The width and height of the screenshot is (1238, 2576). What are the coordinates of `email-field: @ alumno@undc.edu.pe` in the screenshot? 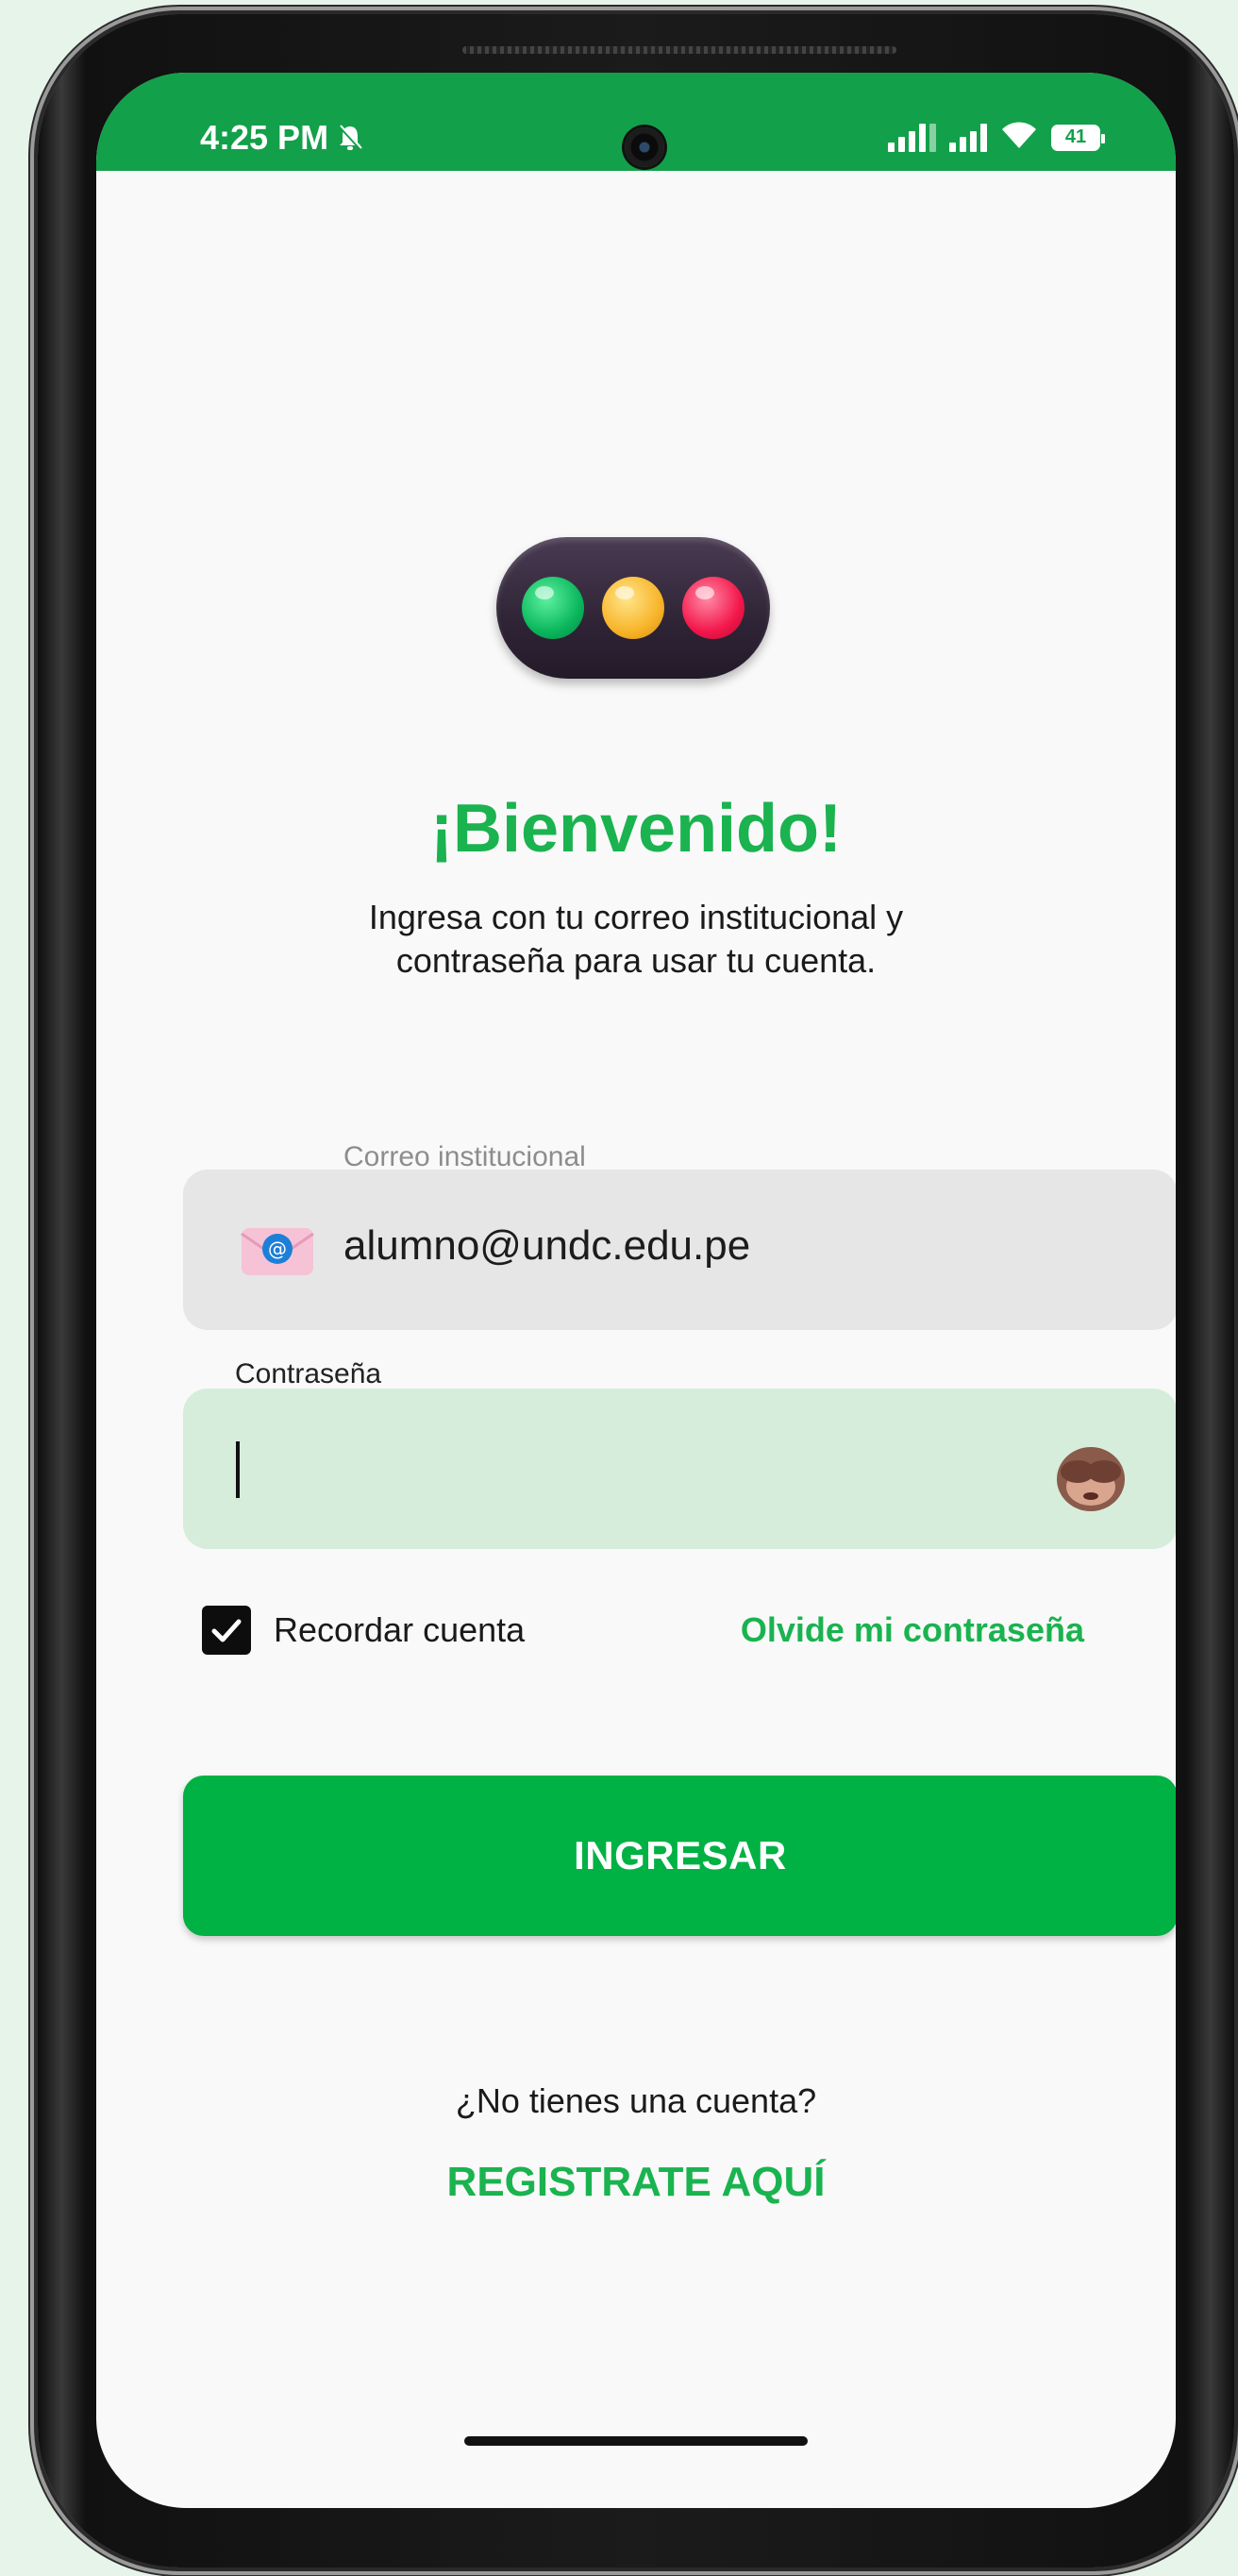 It's located at (679, 1250).